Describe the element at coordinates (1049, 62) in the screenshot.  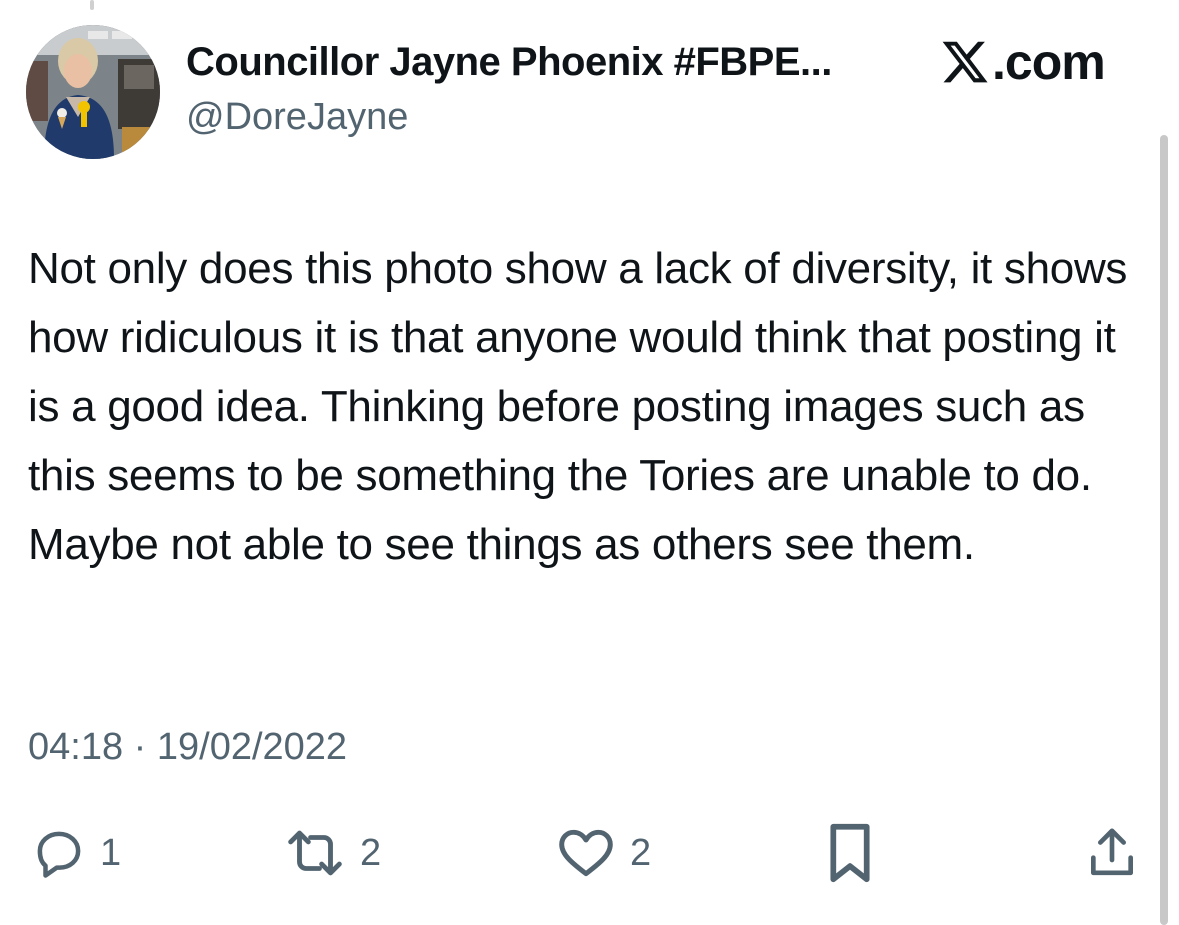
I see `brand-domain: .com` at that location.